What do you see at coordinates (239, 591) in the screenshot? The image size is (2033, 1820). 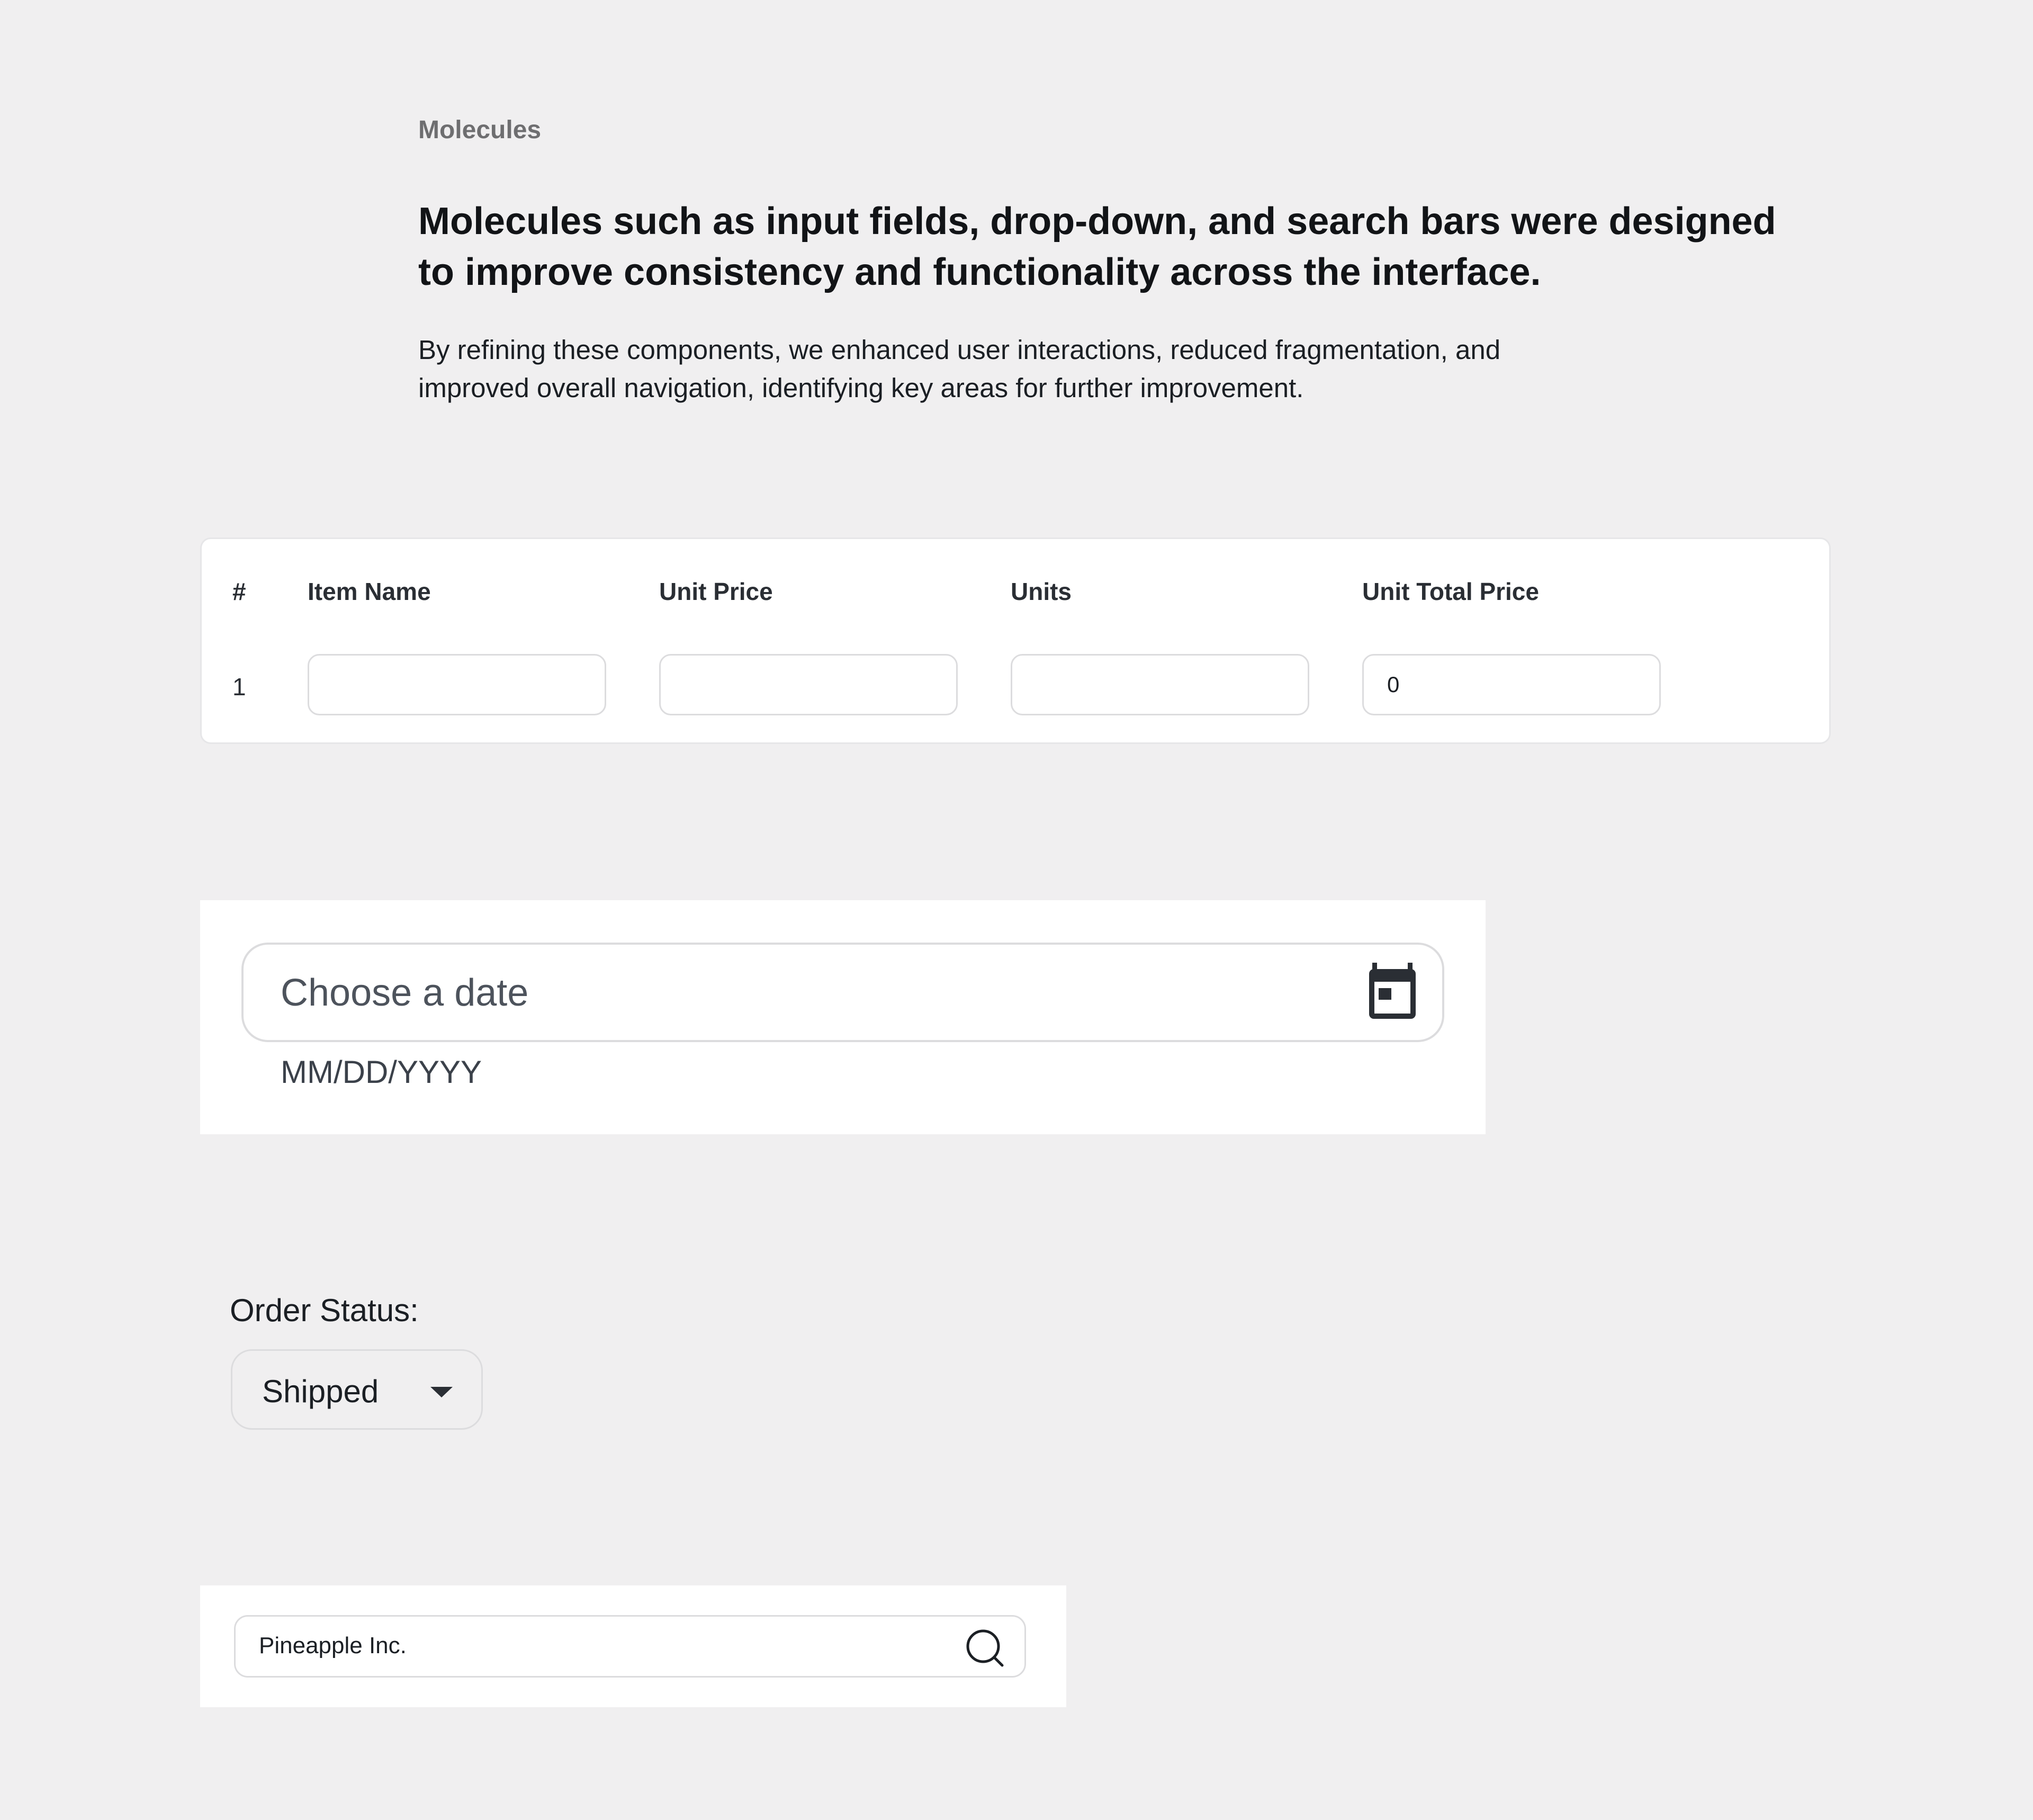 I see `table-header-number: #` at bounding box center [239, 591].